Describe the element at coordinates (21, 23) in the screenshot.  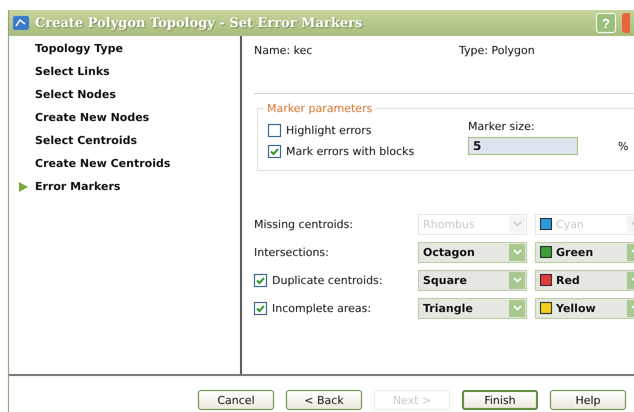
I see `app-icon` at that location.